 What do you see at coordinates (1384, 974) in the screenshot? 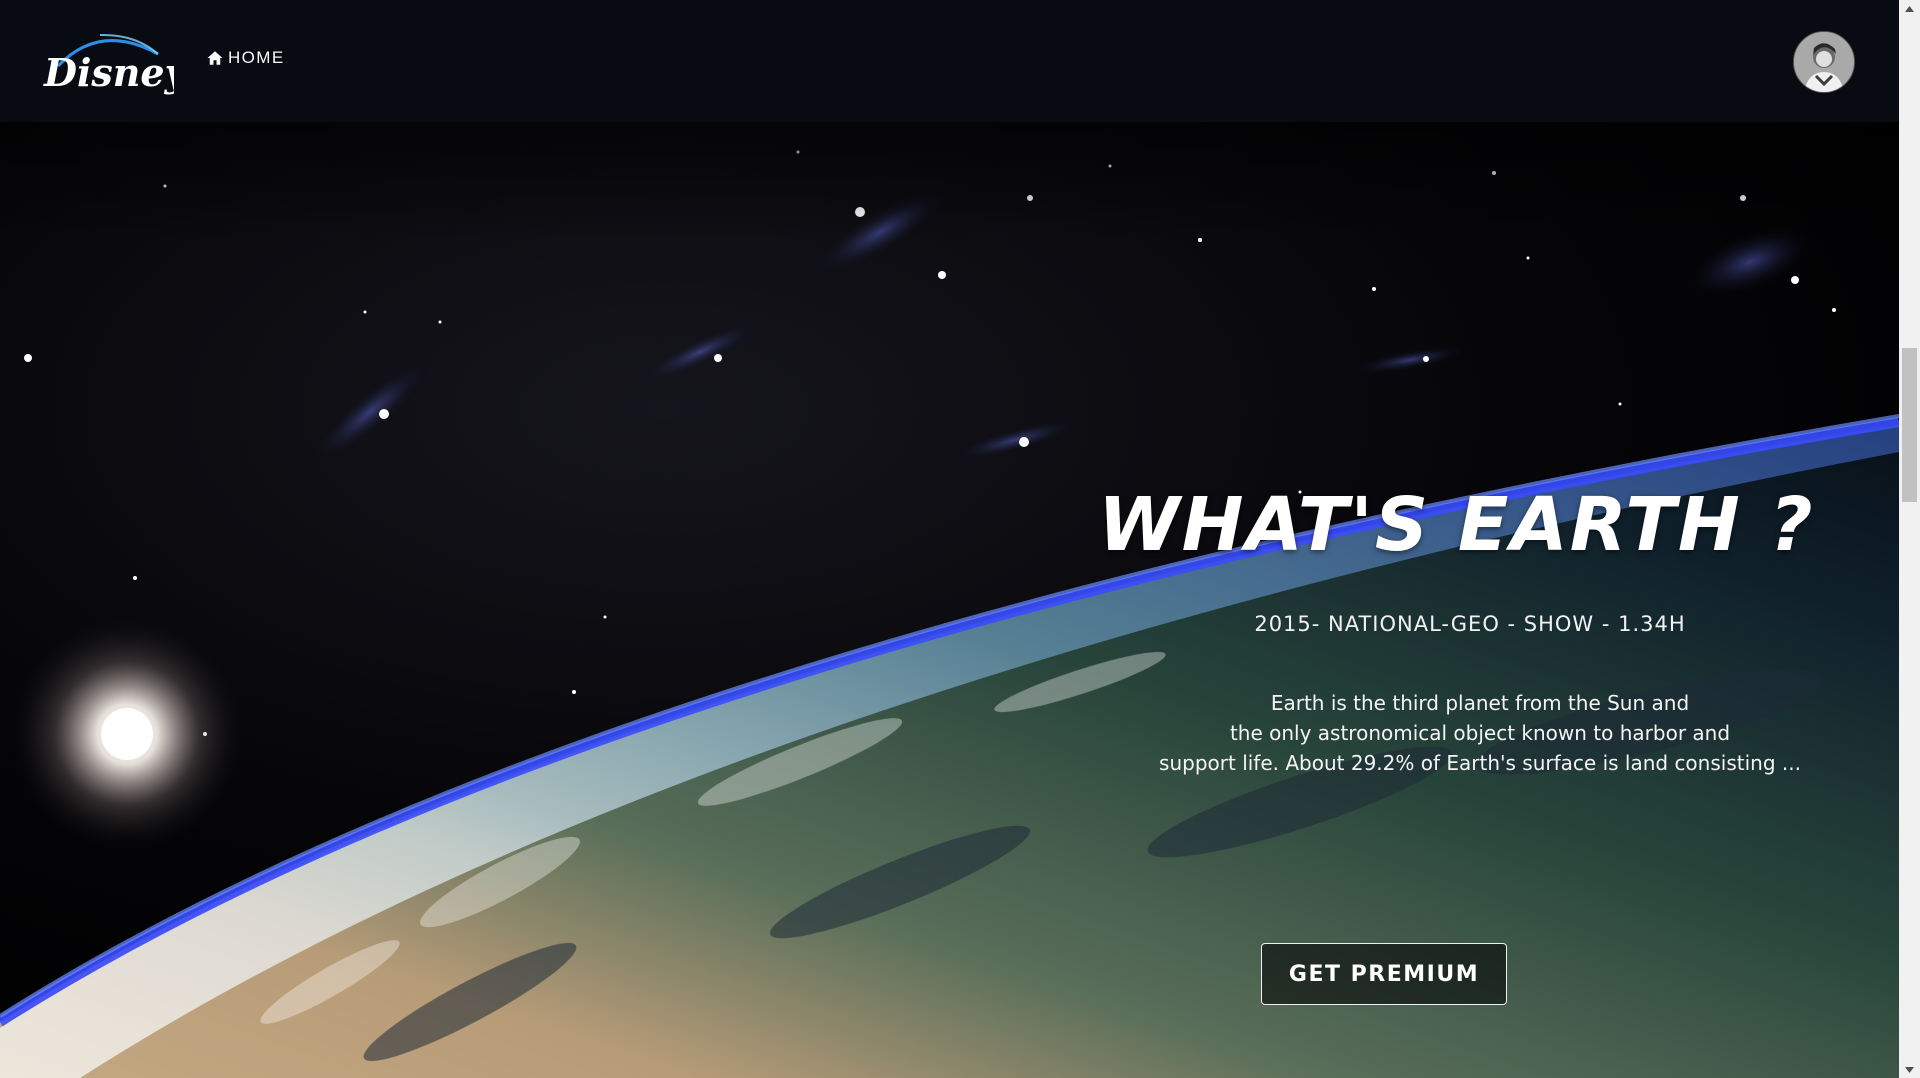
I see `get-premium-button: GET PREMIUM` at bounding box center [1384, 974].